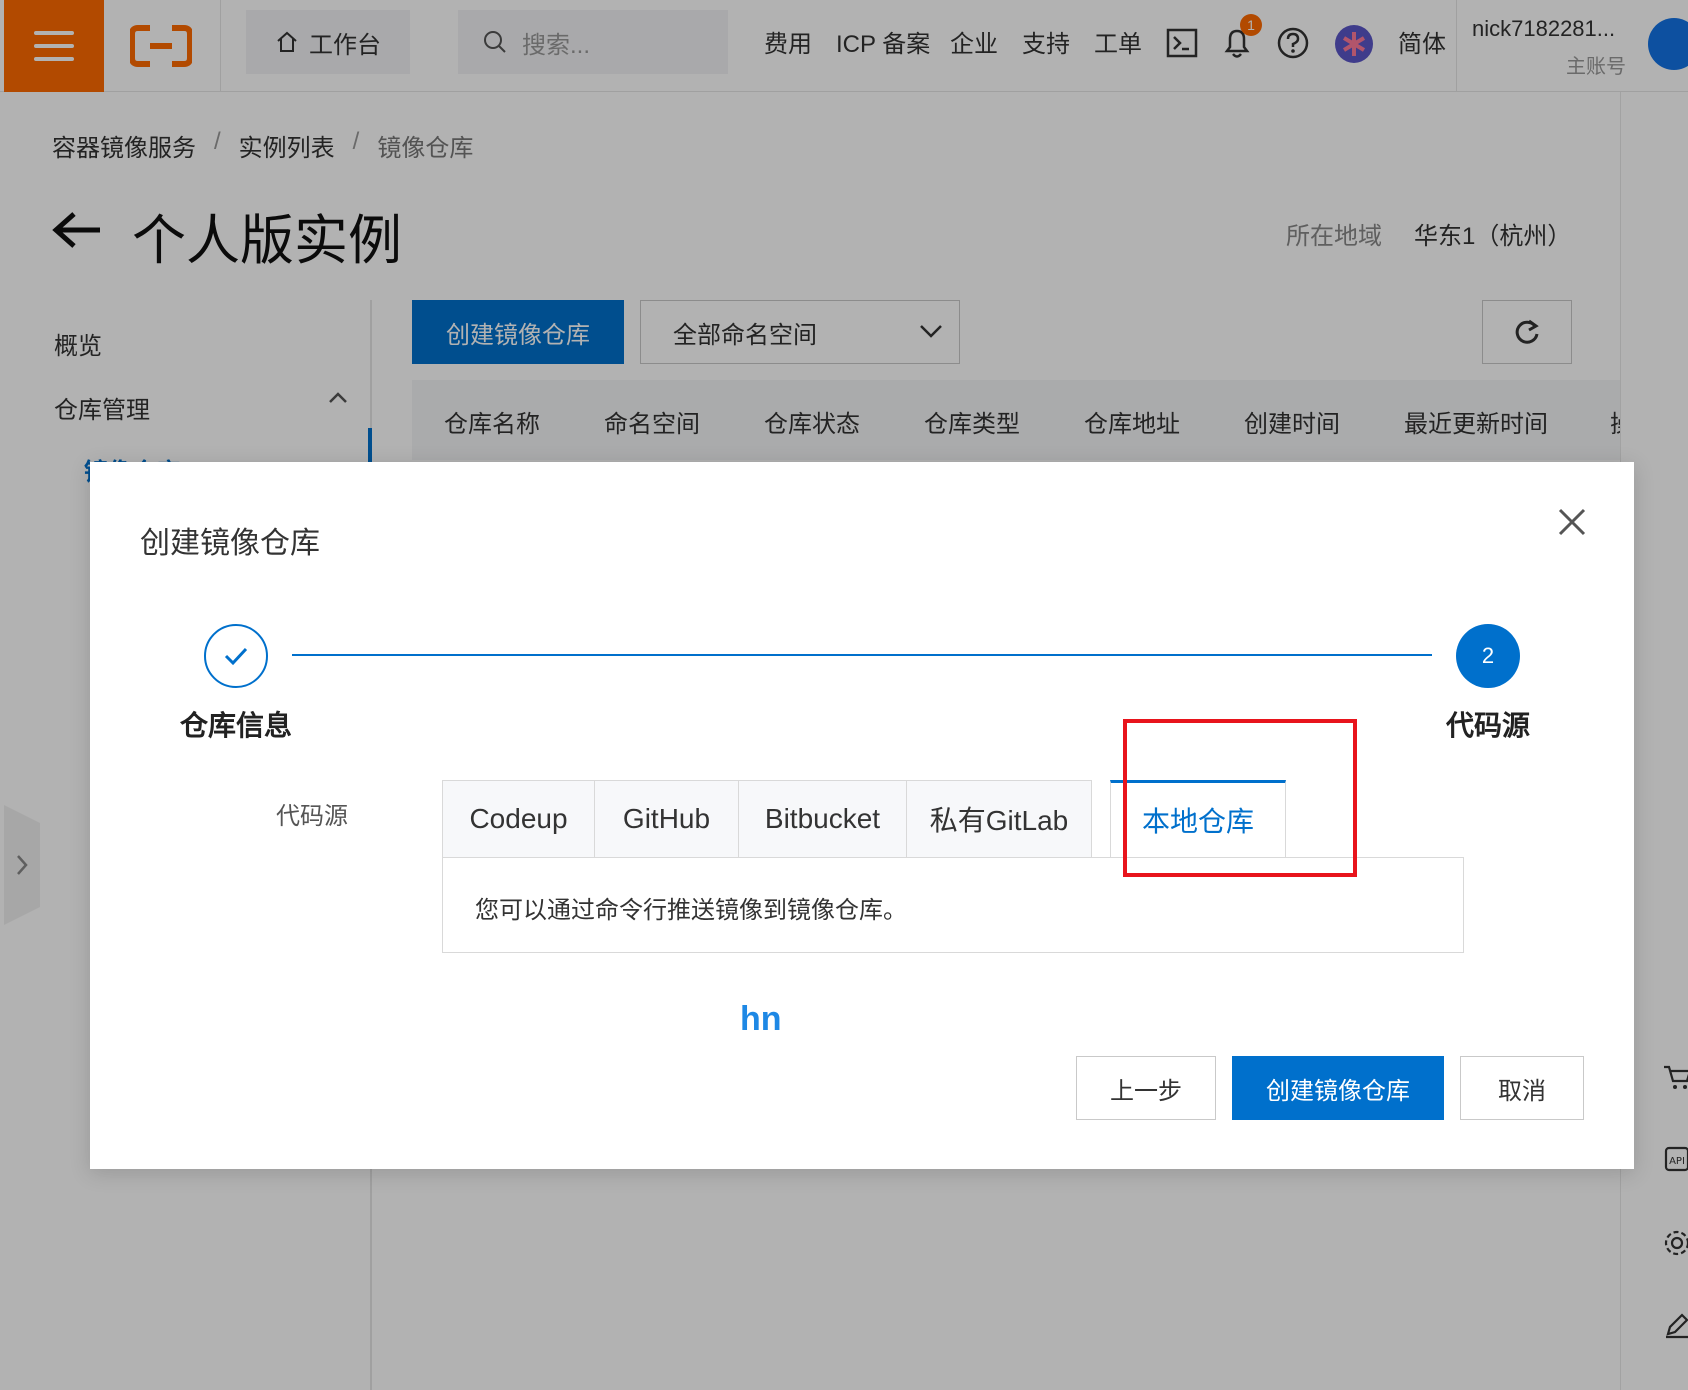 The height and width of the screenshot is (1390, 1688). I want to click on tab-github: GitHub, so click(666, 819).